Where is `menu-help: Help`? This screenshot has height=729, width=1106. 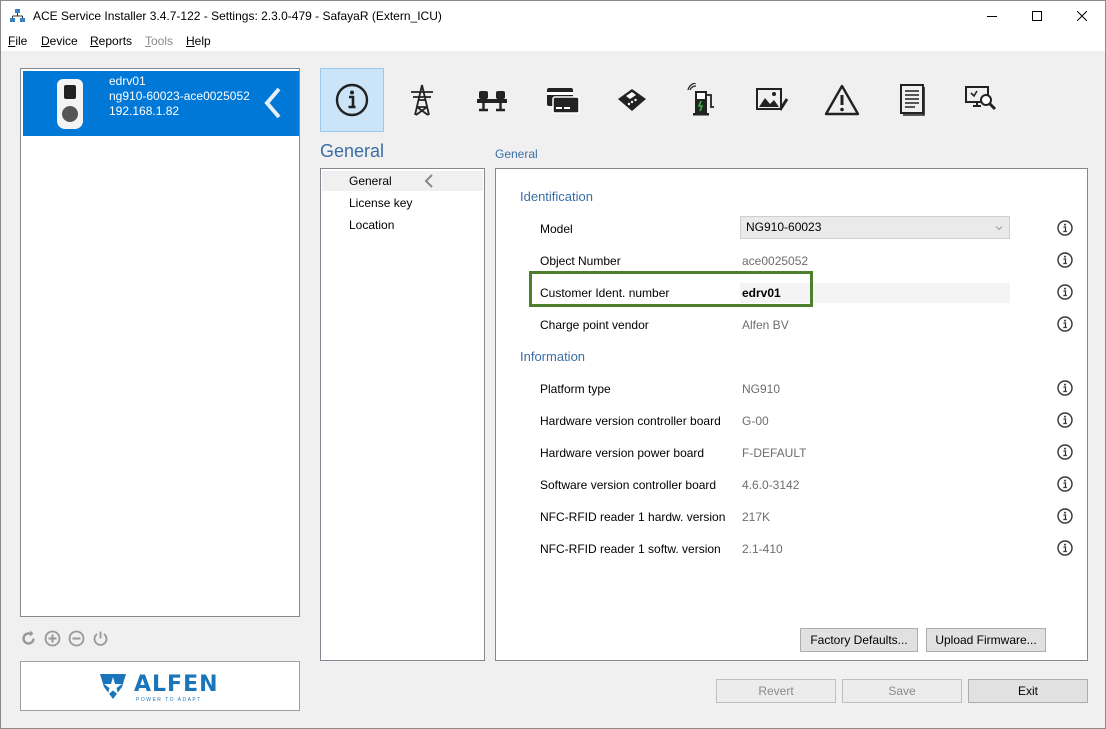
menu-help: Help is located at coordinates (198, 41).